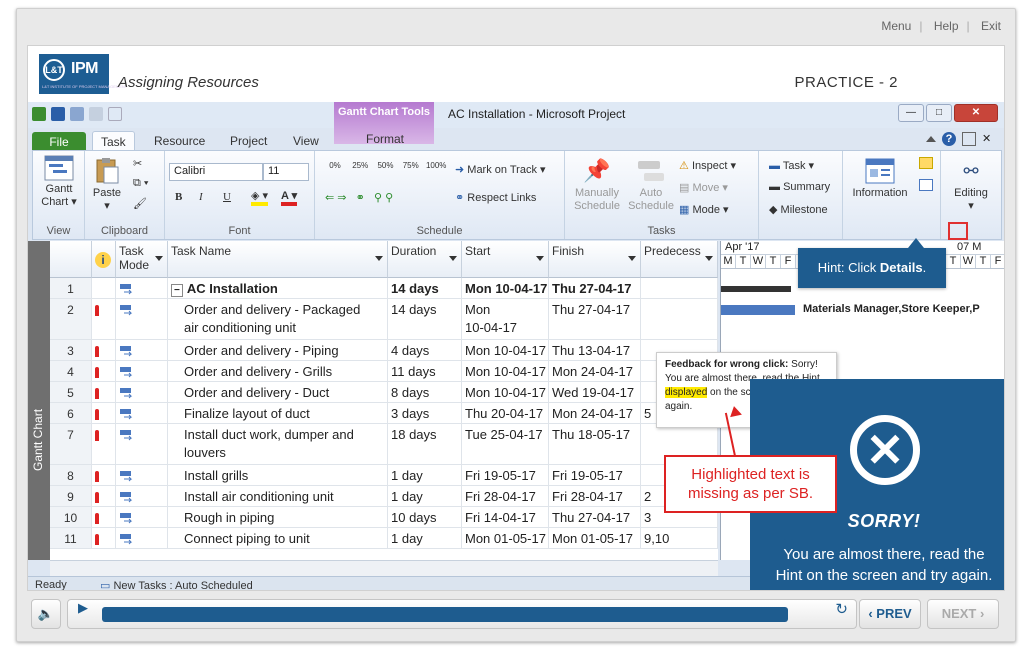  I want to click on predecessors-cell, so click(679, 319).